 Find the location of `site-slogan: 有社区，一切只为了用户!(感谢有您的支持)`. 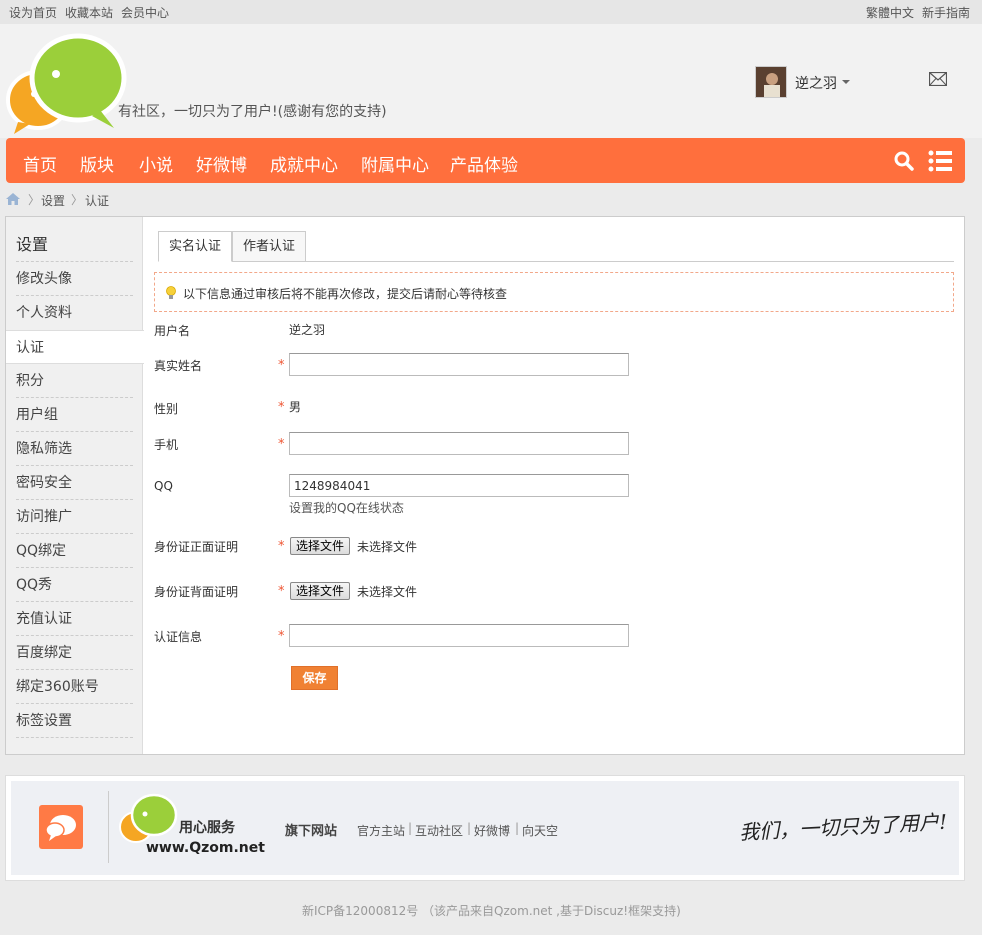

site-slogan: 有社区，一切只为了用户!(感谢有您的支持) is located at coordinates (252, 112).